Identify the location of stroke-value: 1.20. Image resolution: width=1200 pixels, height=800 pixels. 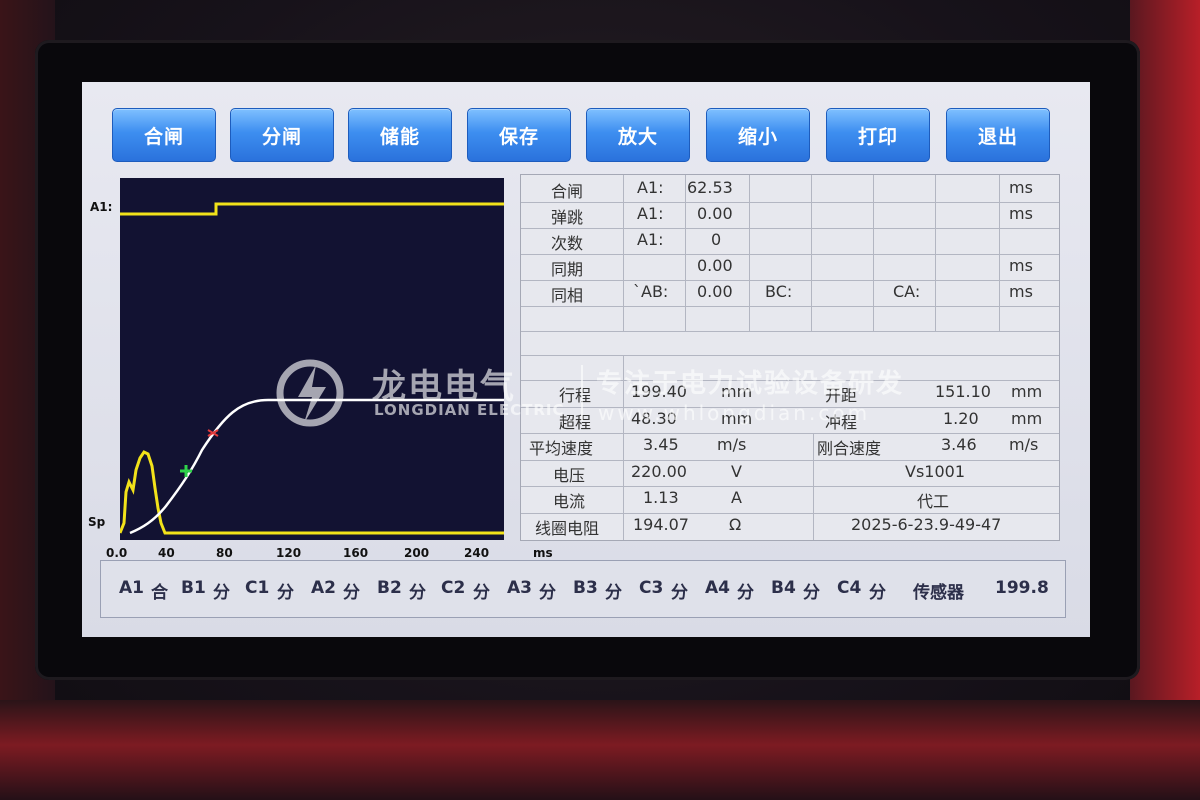
(961, 418).